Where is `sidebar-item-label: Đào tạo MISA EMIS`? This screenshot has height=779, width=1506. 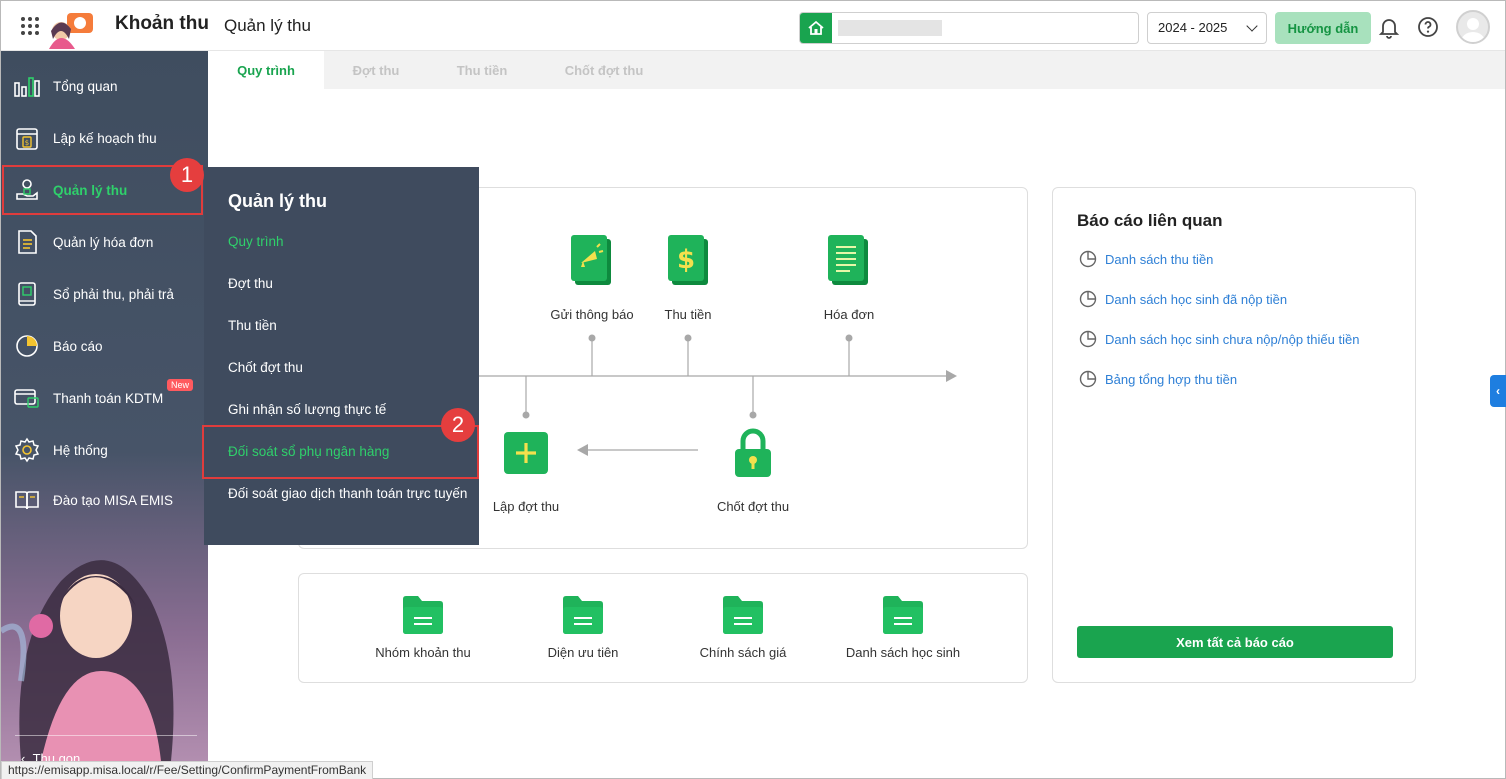 sidebar-item-label: Đào tạo MISA EMIS is located at coordinates (113, 500).